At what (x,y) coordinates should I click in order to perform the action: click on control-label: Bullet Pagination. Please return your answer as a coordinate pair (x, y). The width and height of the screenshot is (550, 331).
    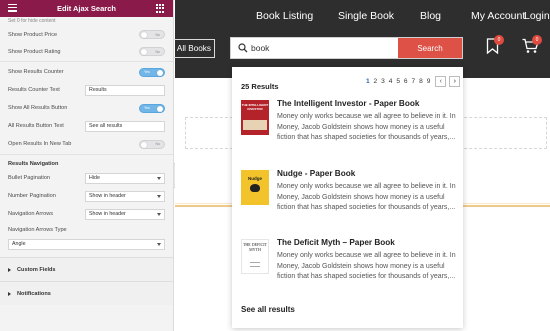
    Looking at the image, I should click on (29, 178).